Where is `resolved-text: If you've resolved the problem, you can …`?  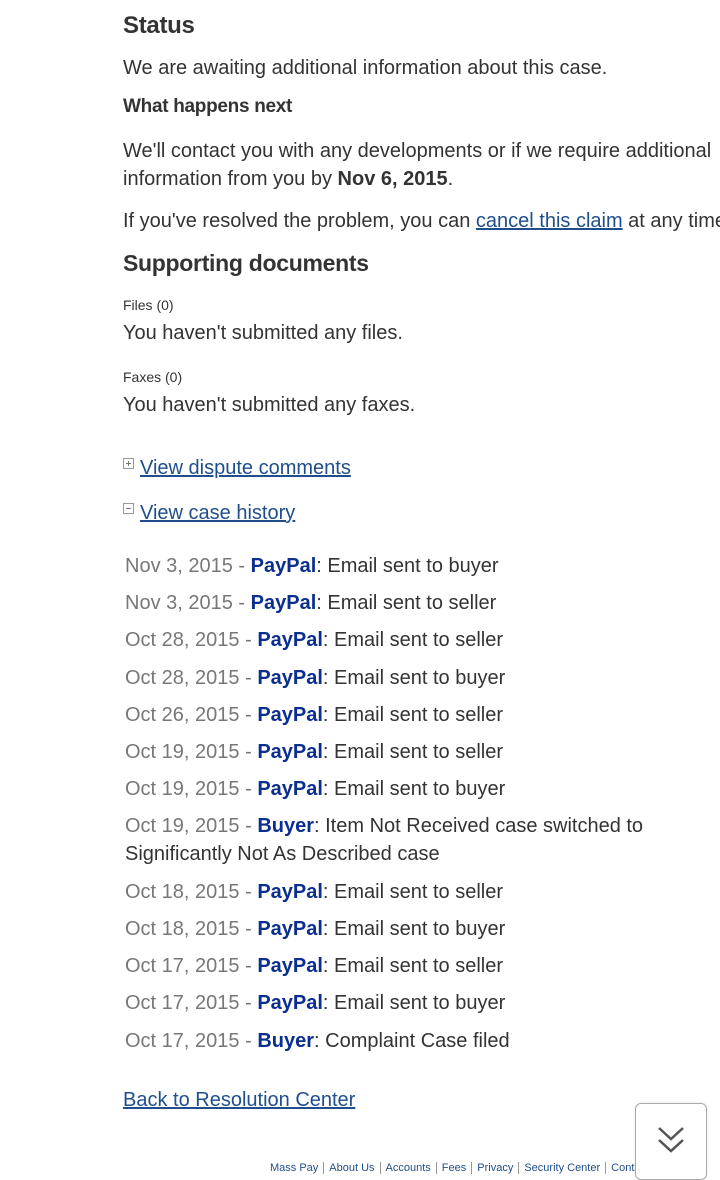
resolved-text: If you've resolved the problem, you can … is located at coordinates (421, 221).